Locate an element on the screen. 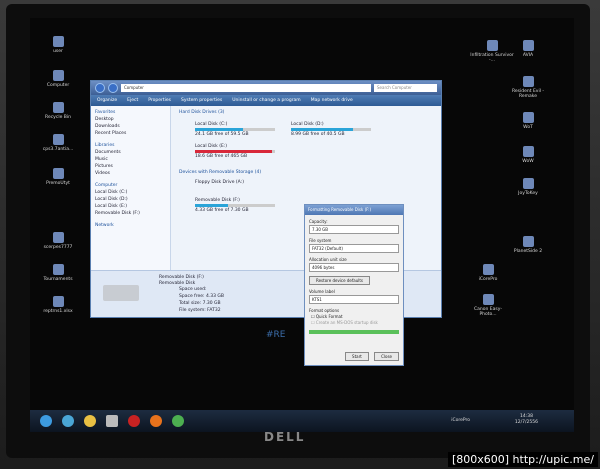 This screenshot has width=600, height=469. nav-item-pictures: Pictures is located at coordinates (130, 166).